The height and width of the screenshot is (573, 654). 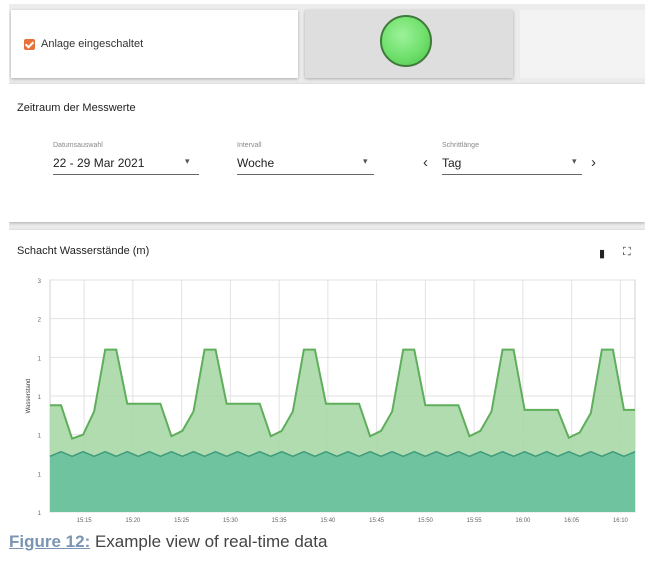 I want to click on interval-select-label: Intervall, so click(x=249, y=145).